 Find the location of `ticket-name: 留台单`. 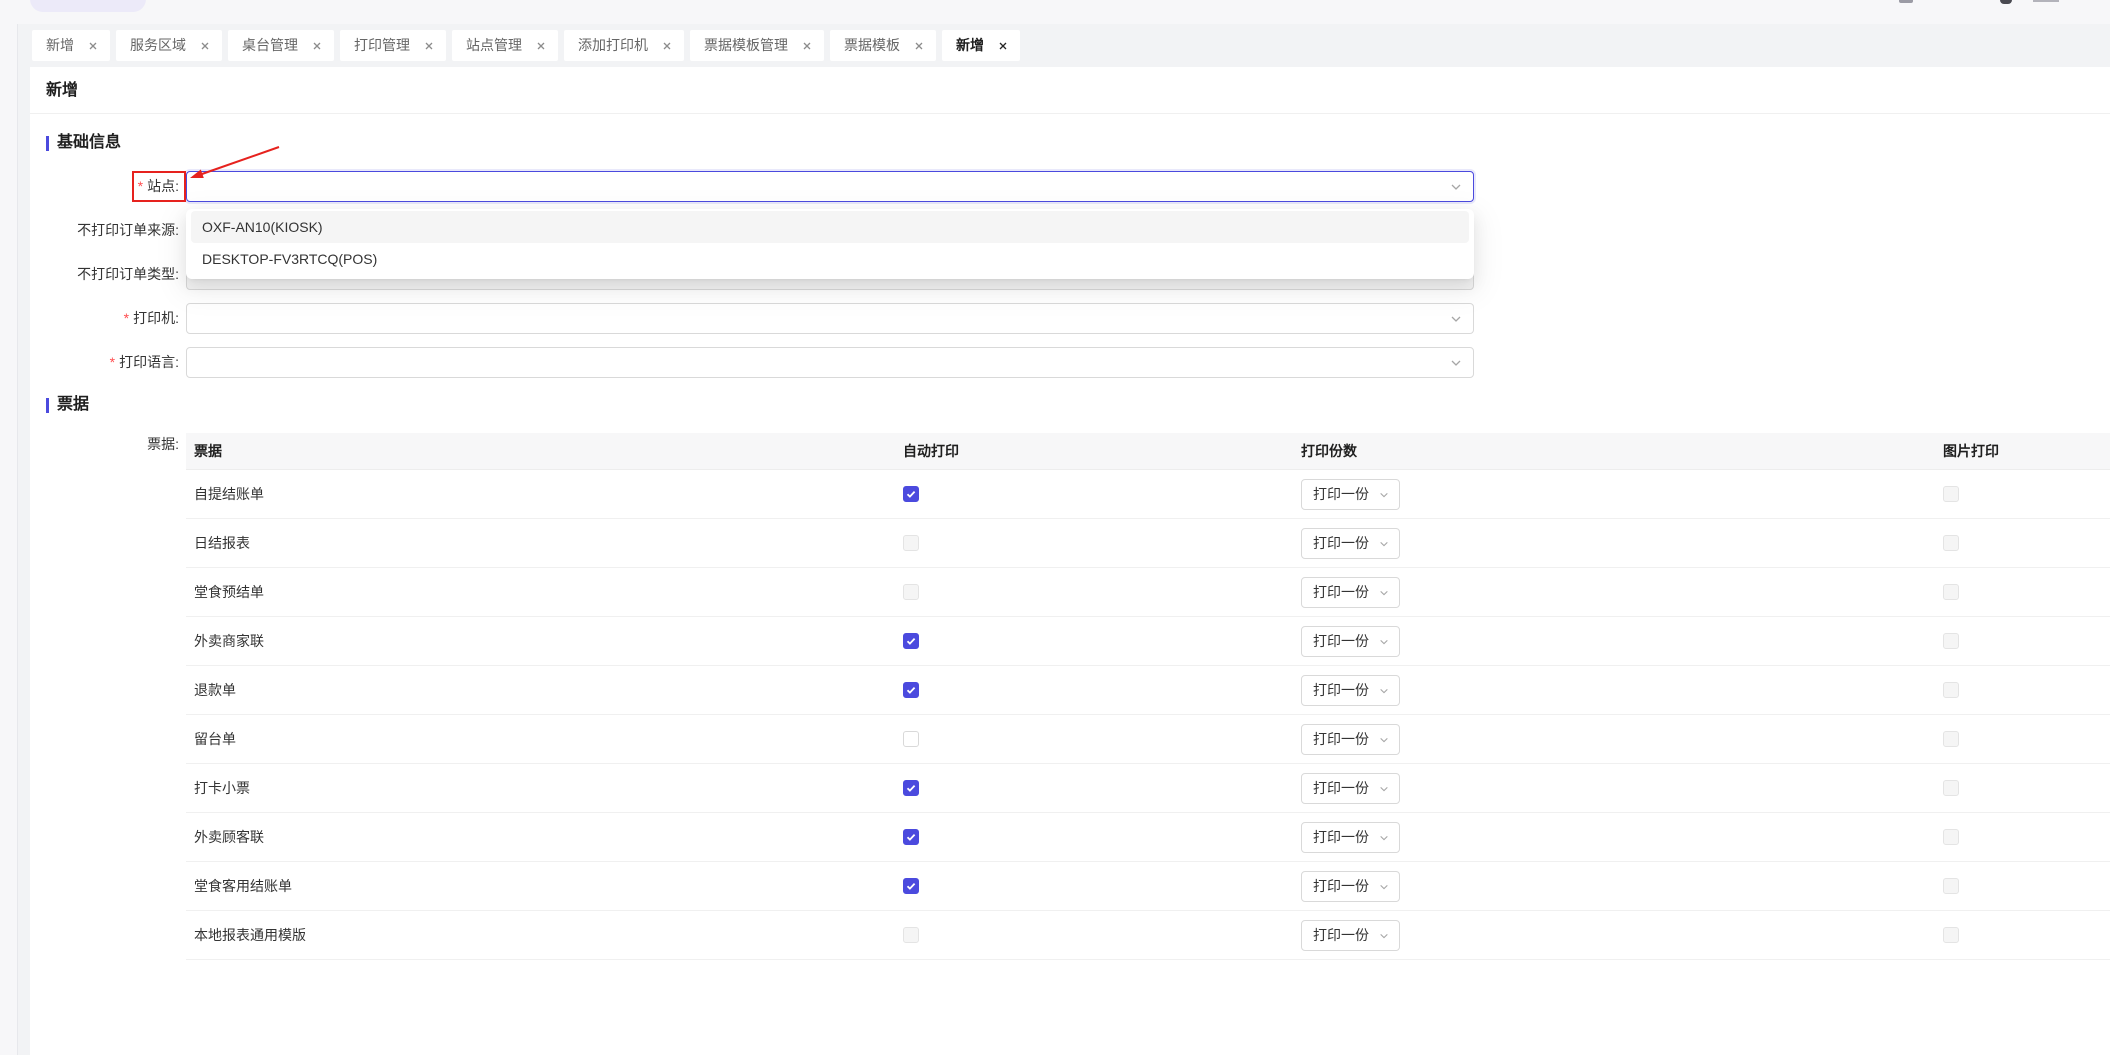

ticket-name: 留台单 is located at coordinates (215, 739).